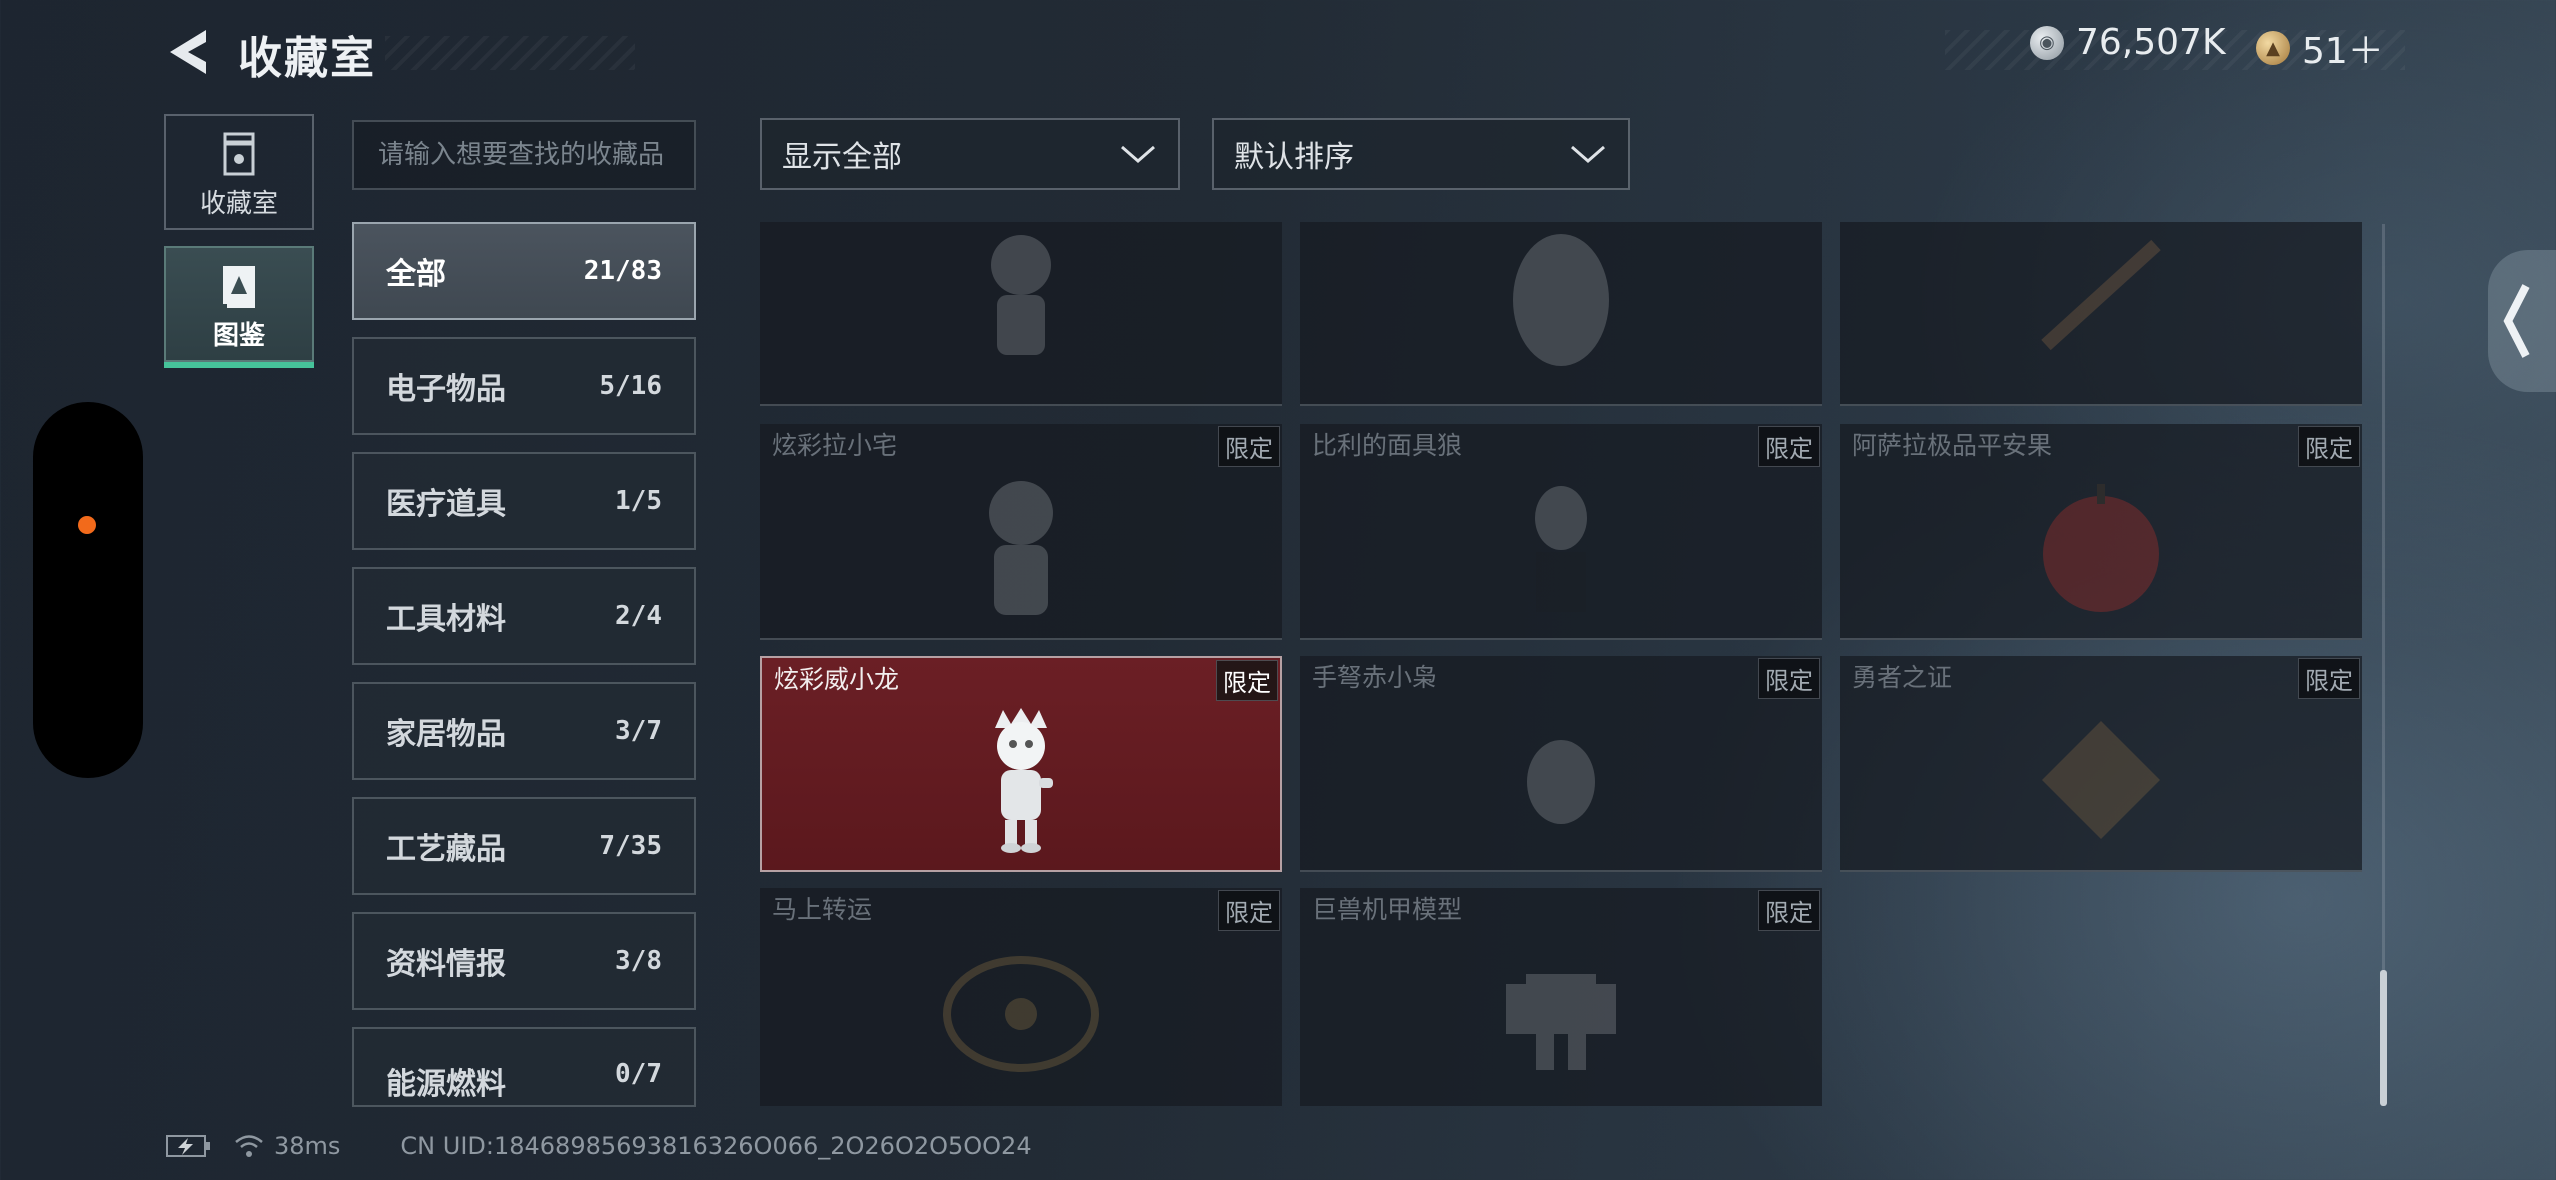 The image size is (2556, 1180). I want to click on collection-item-card: 巨兽机甲模型 限定, so click(1561, 997).